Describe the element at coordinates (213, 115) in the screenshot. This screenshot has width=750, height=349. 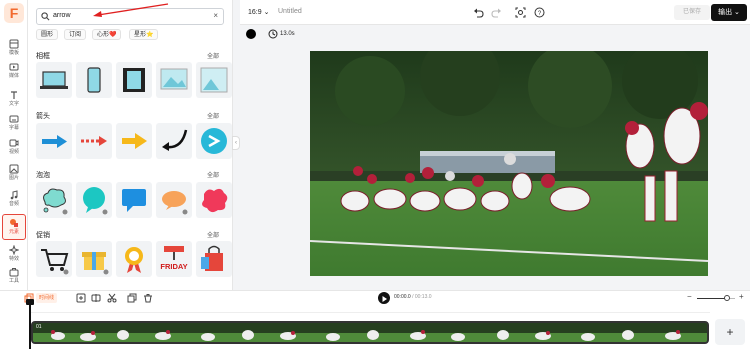
I see `view-all-arrows: 全部` at that location.